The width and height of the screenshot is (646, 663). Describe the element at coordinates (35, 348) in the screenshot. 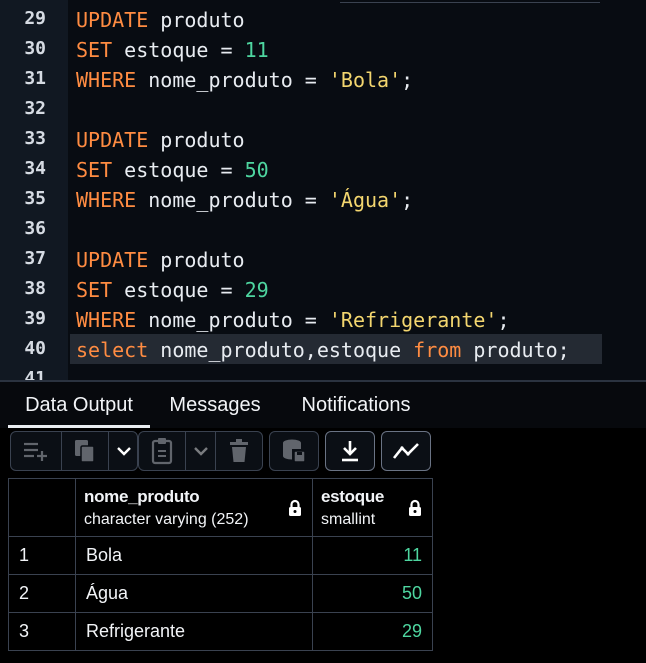

I see `line-number: 40` at that location.